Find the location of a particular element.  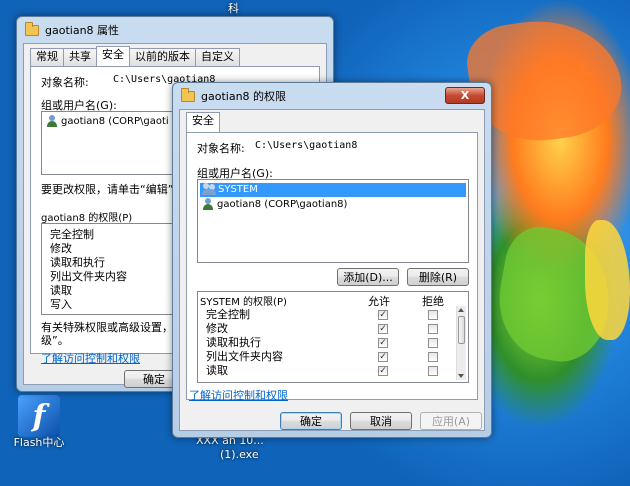

exe-label-line2: (1).exe is located at coordinates (239, 454).